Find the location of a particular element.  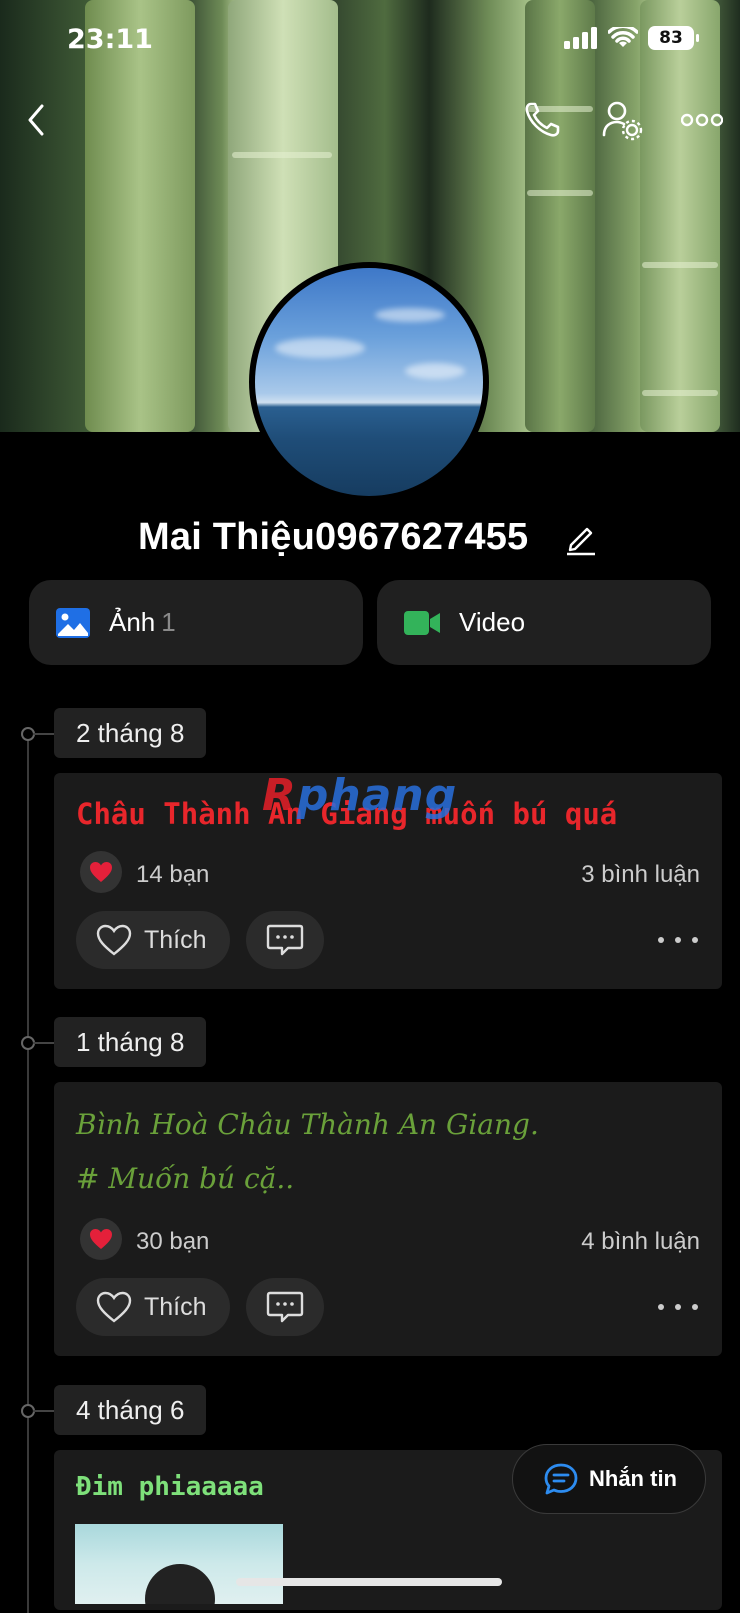

back-button is located at coordinates (36, 120).